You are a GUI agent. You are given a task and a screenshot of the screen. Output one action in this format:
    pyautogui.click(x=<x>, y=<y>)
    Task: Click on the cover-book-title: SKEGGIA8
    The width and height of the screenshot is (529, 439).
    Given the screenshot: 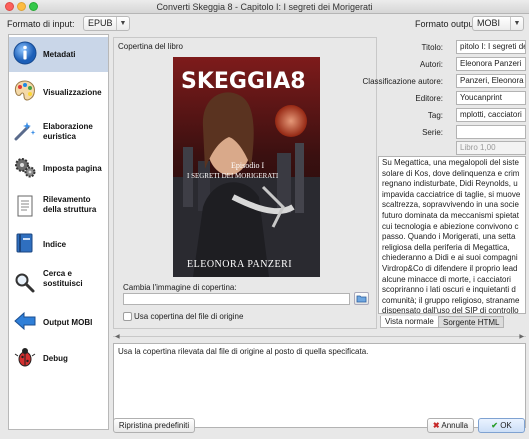 What is the action you would take?
    pyautogui.click(x=243, y=81)
    